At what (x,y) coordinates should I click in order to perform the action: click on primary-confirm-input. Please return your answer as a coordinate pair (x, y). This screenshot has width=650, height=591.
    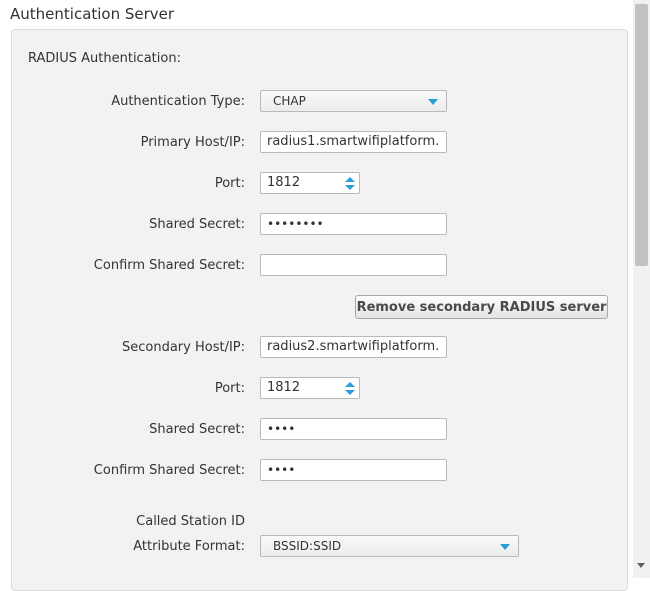
    Looking at the image, I should click on (353, 265).